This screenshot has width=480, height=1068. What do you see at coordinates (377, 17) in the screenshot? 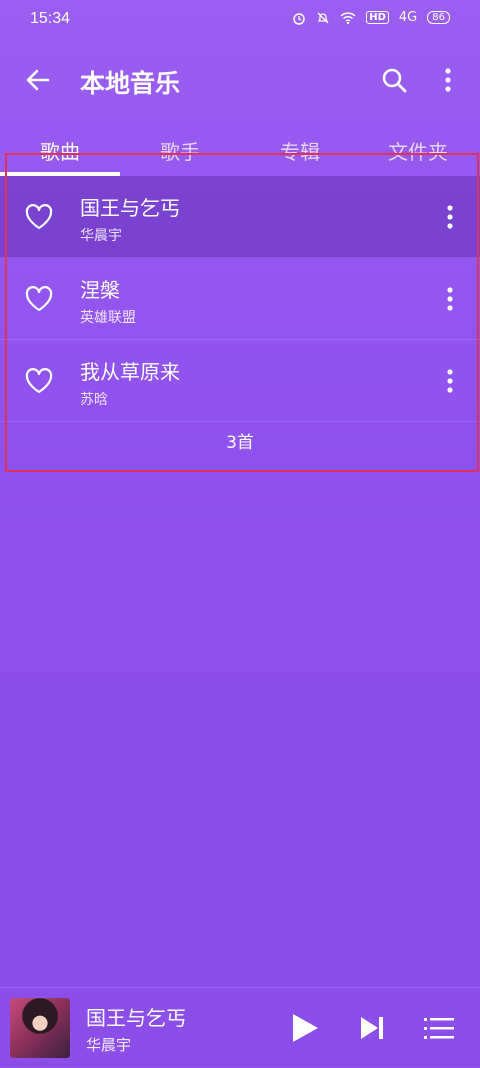
I see `hd-badge: HD` at bounding box center [377, 17].